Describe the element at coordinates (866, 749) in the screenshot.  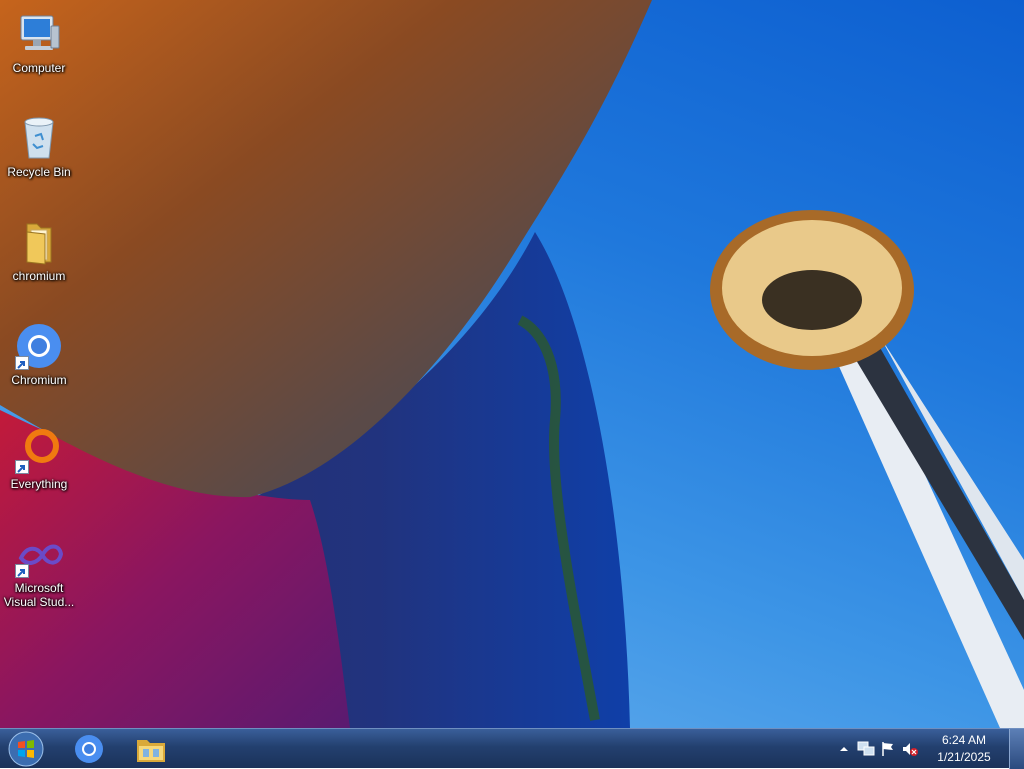
I see `network-icon` at that location.